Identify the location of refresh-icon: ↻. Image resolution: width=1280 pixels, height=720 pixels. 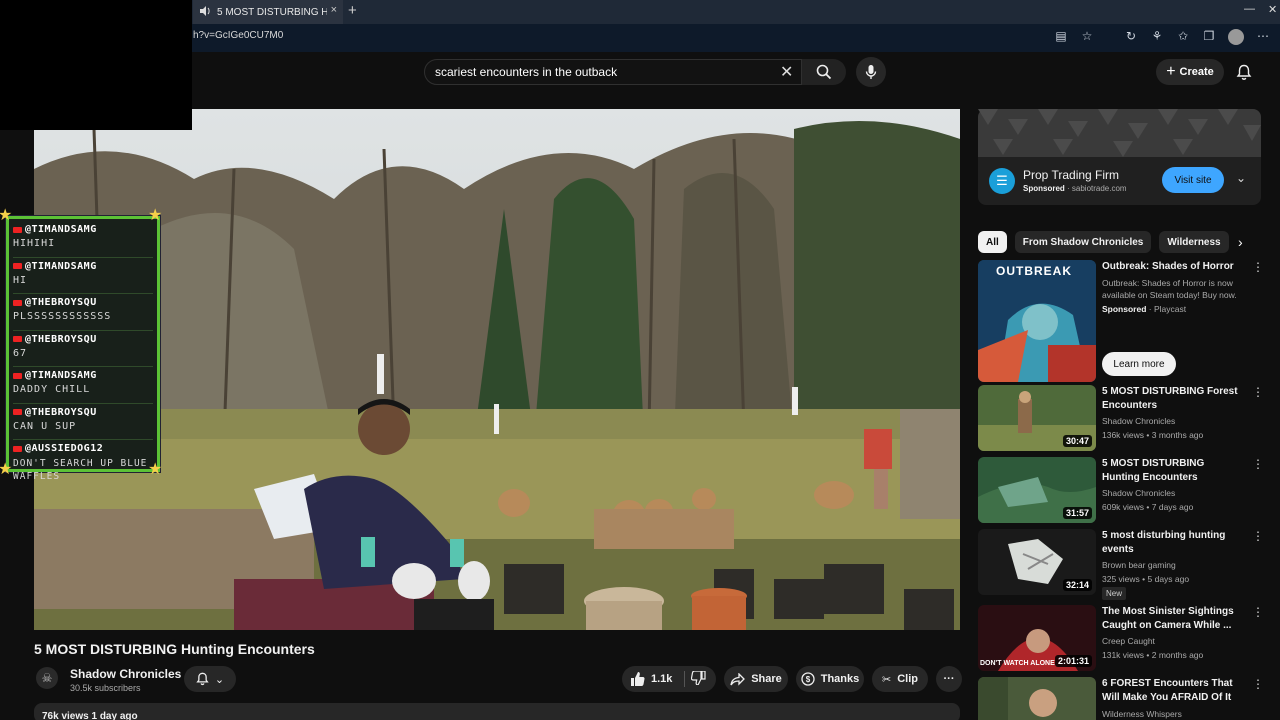
(1131, 36).